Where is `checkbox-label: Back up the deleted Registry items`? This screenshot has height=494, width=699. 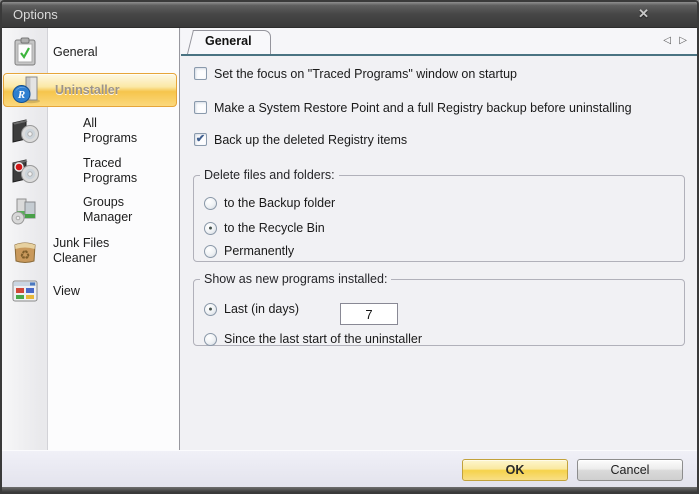 checkbox-label: Back up the deleted Registry items is located at coordinates (311, 139).